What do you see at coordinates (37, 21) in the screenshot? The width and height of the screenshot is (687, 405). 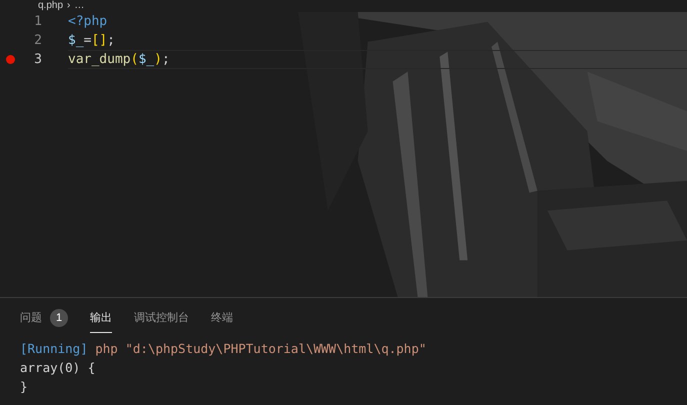 I see `line-number: 1` at bounding box center [37, 21].